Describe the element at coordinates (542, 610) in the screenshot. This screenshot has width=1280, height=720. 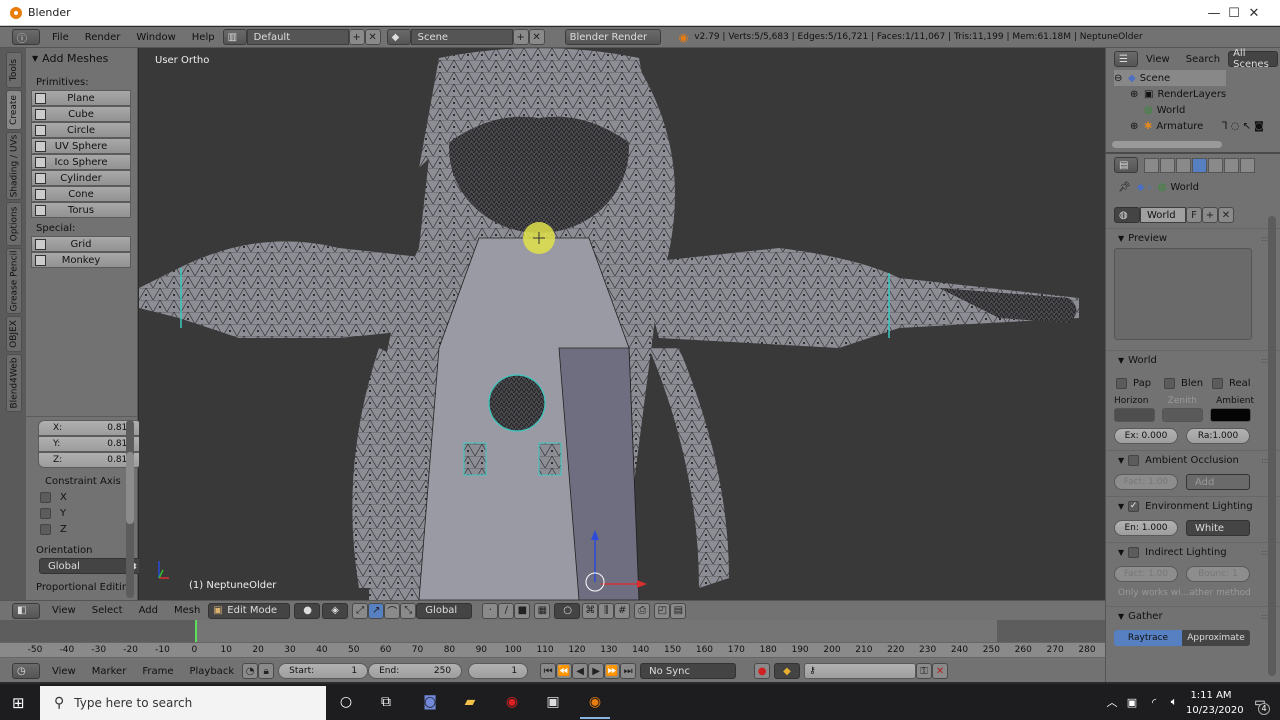
I see `occlude-geometry-icon: ▦` at that location.